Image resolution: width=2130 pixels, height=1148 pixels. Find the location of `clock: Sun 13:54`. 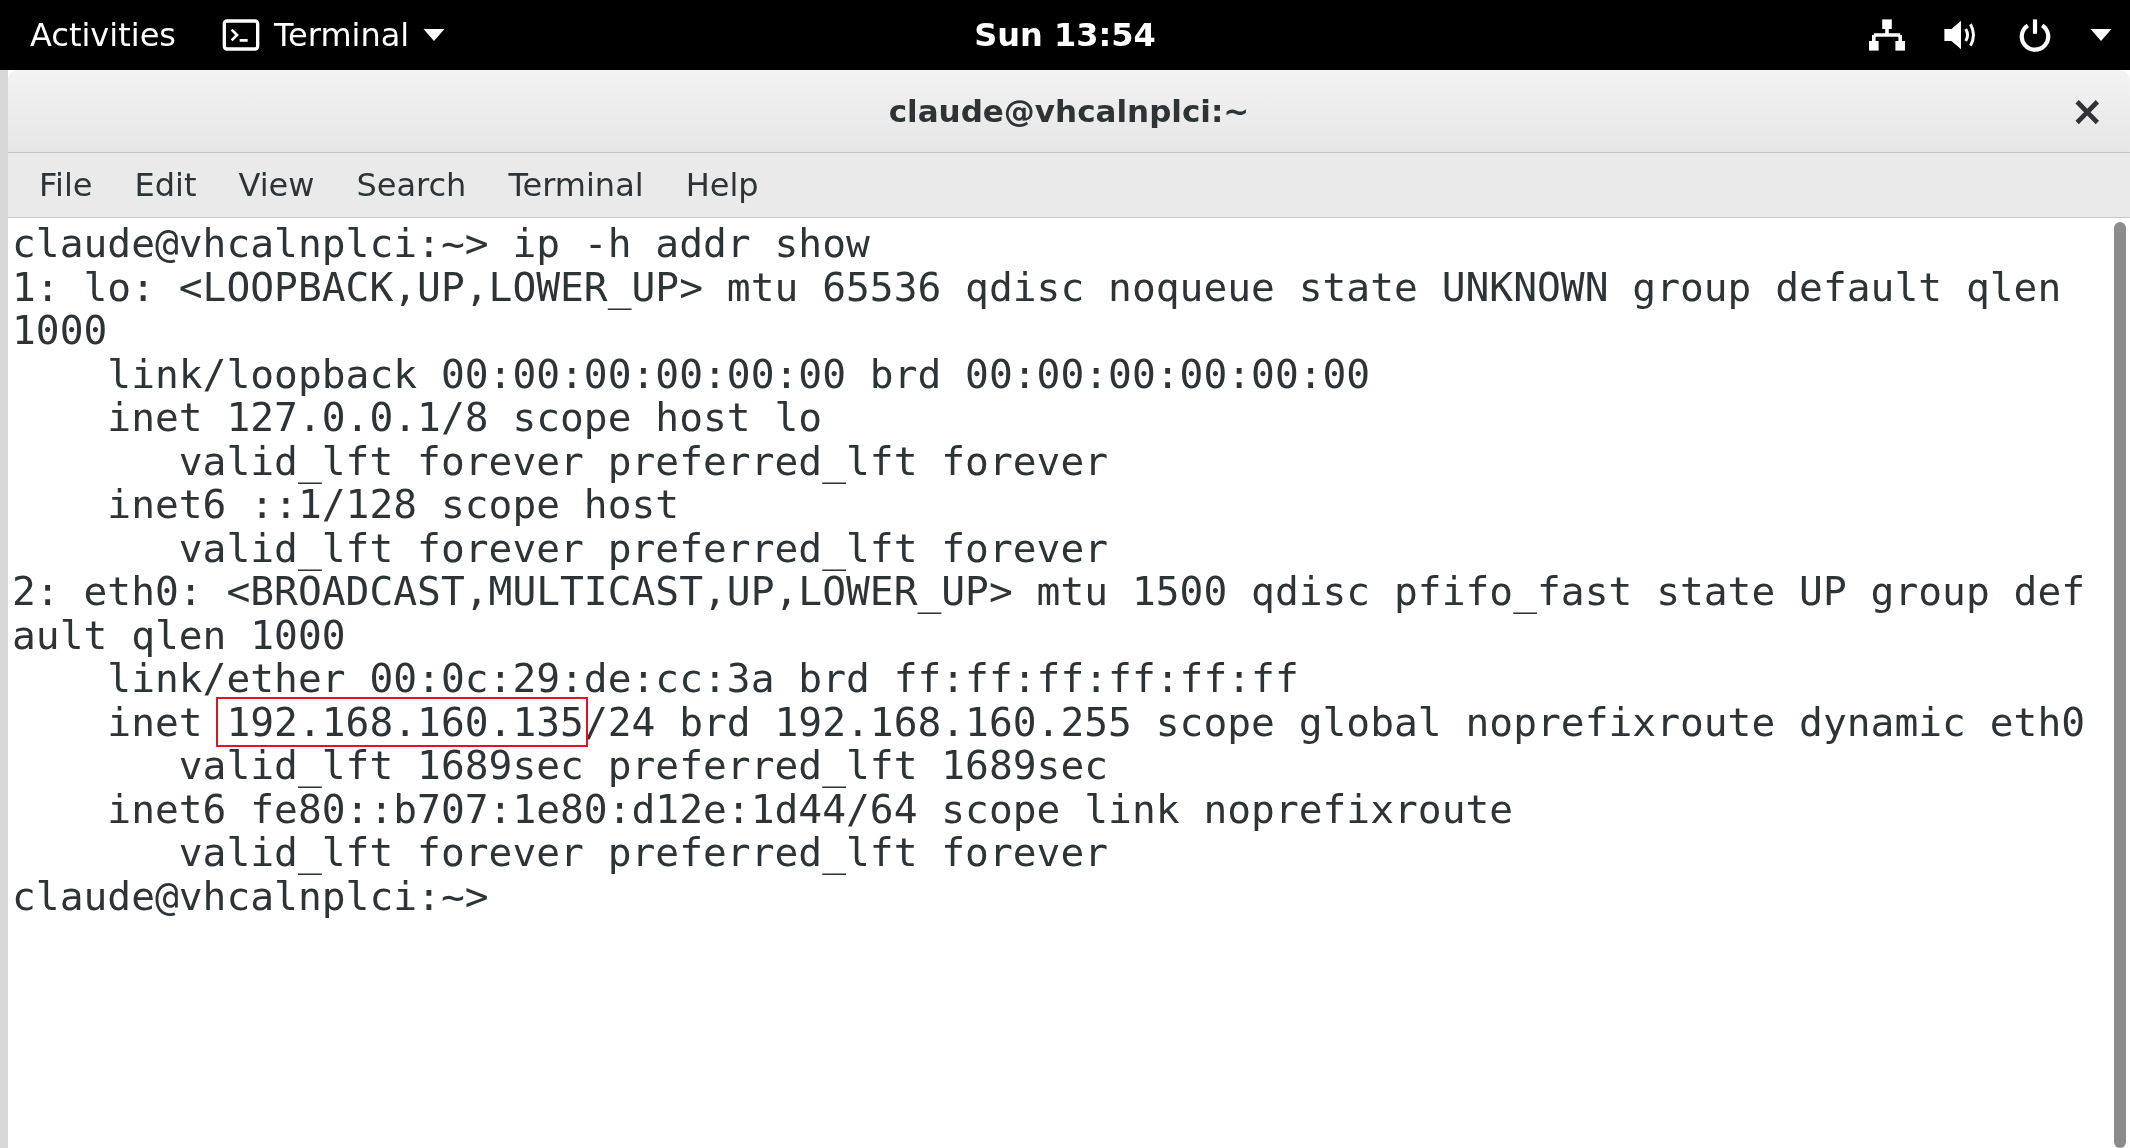

clock: Sun 13:54 is located at coordinates (1065, 35).